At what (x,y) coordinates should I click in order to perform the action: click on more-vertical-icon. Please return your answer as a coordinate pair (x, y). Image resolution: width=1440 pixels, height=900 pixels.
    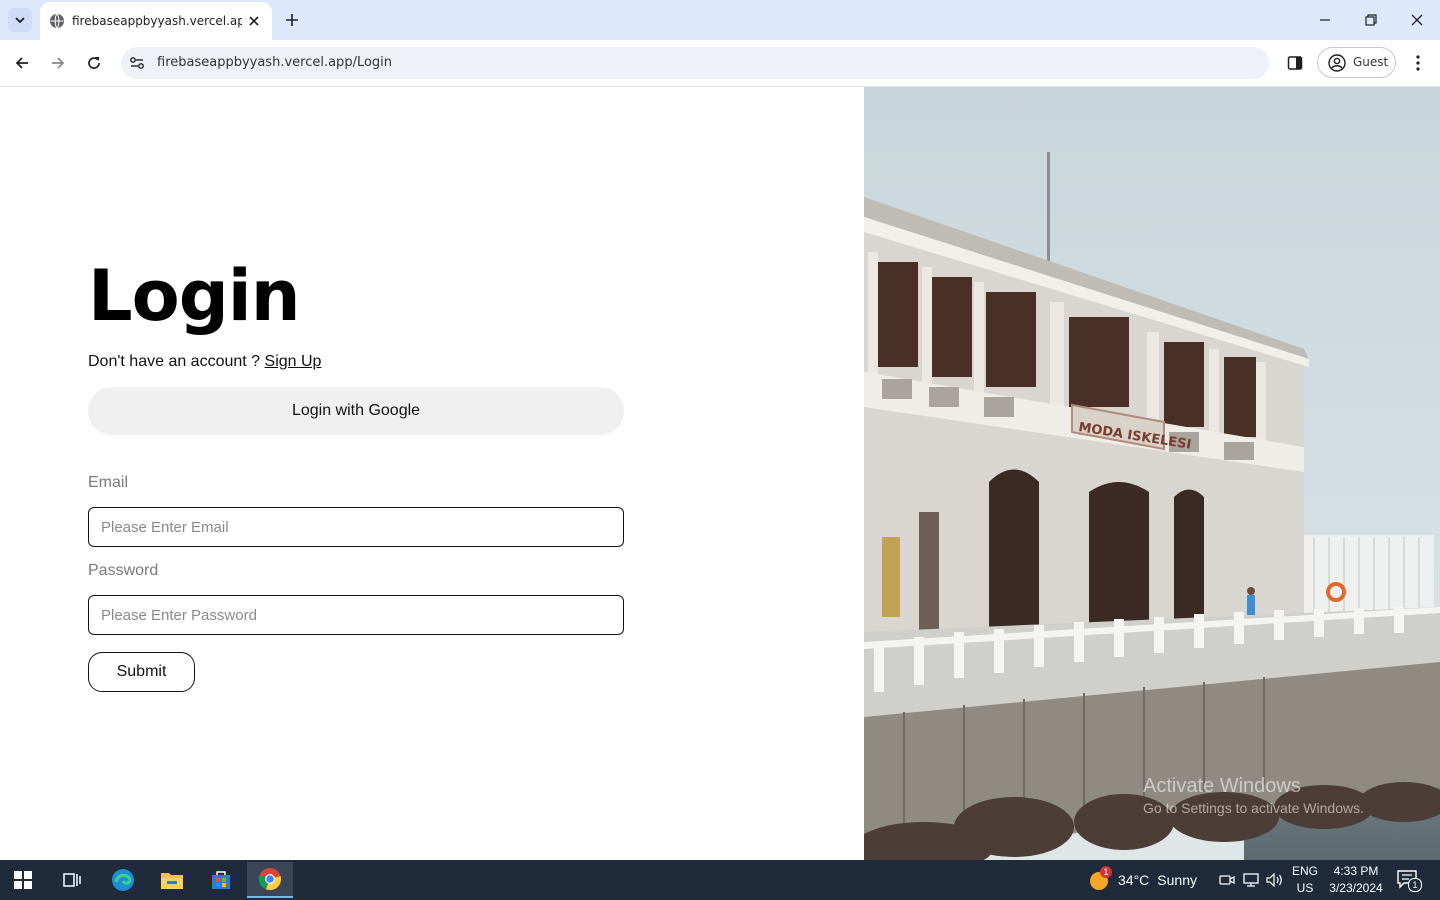
    Looking at the image, I should click on (1418, 63).